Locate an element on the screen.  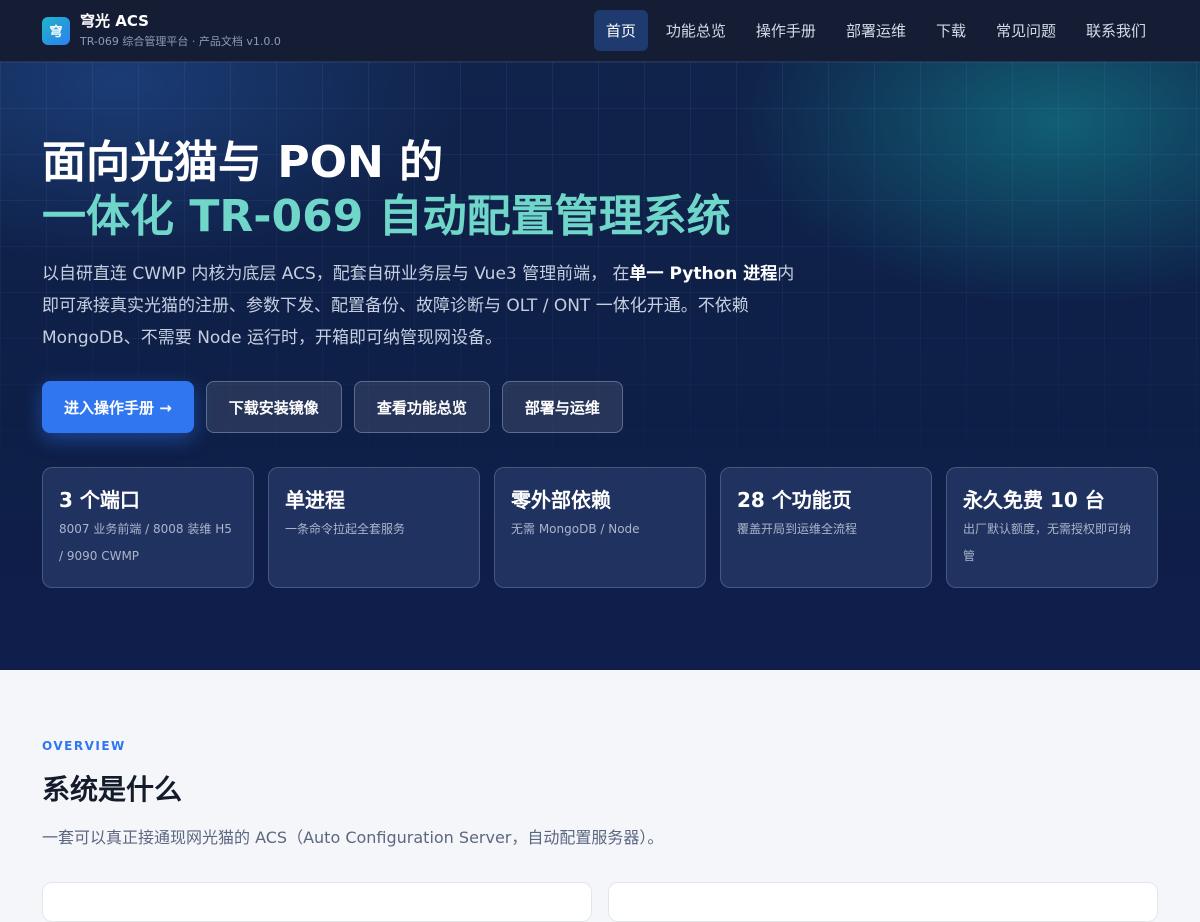
stat-title: 永久免费 10 台 is located at coordinates (1034, 500).